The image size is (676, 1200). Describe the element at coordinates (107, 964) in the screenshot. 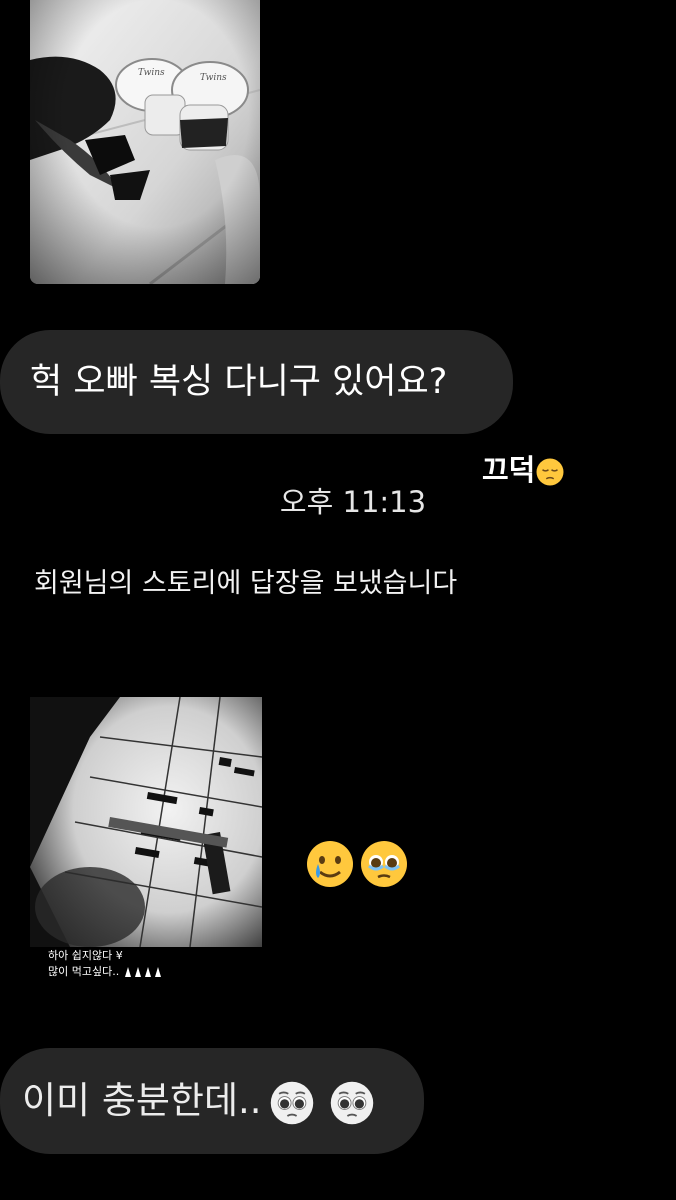

I see `story-caption: 하아 쉽지않다 ¥ 많이 먹고싶다..` at that location.